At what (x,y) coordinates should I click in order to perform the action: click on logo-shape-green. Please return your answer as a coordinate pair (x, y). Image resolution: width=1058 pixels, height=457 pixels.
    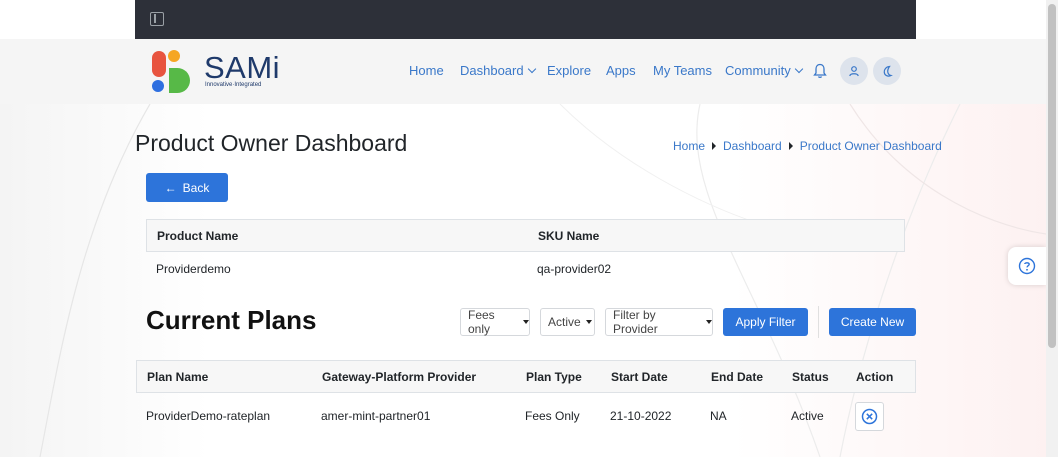
    Looking at the image, I should click on (179, 80).